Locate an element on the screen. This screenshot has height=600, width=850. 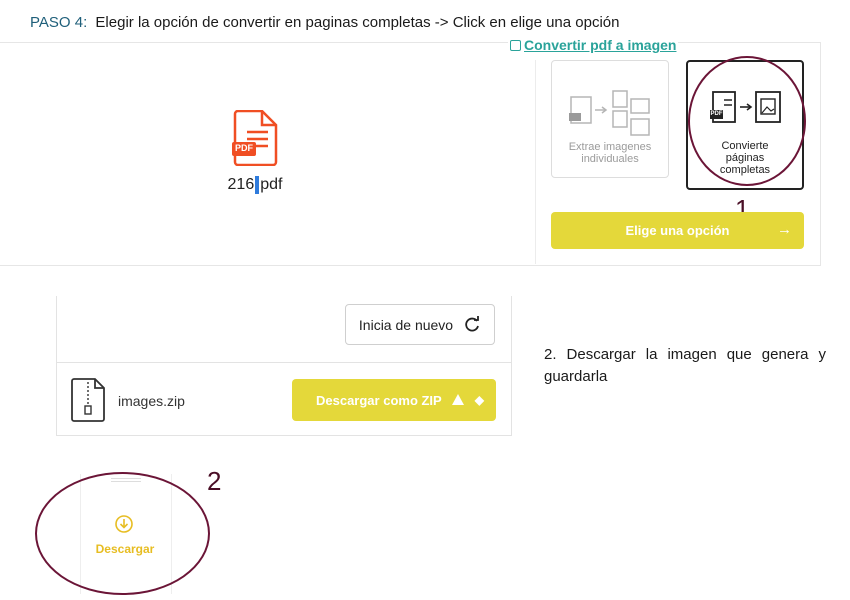
download-zip-button: Descargar como ZIP ◆ is located at coordinates (394, 400).